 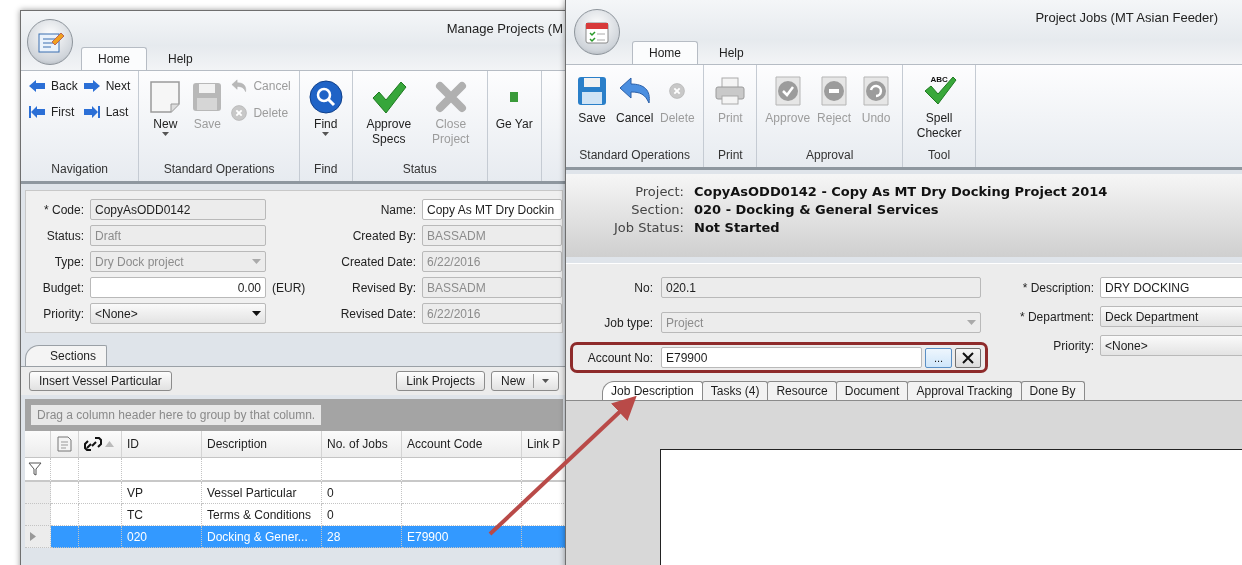 What do you see at coordinates (619, 357) in the screenshot?
I see `field-label: Account No:` at bounding box center [619, 357].